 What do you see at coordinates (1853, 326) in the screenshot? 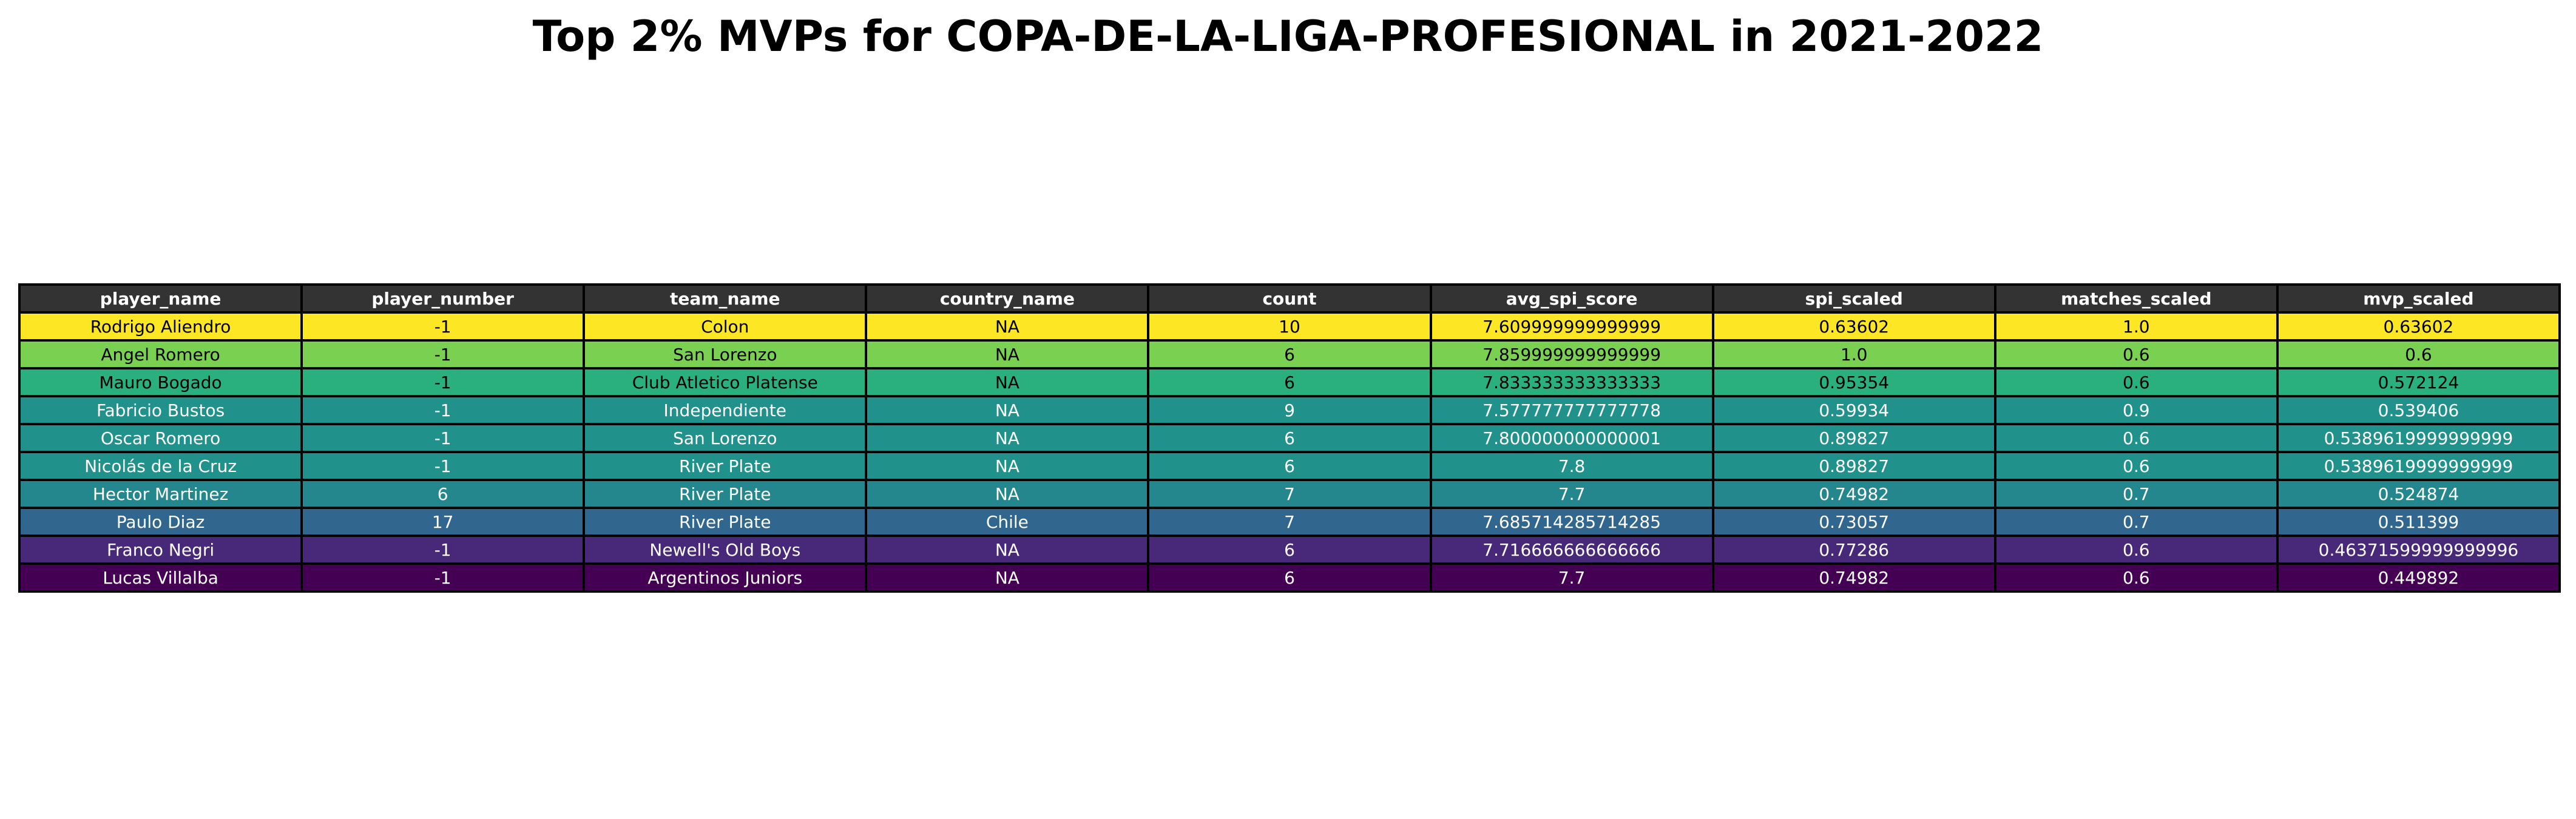
I see `cell-spi-scaled: 0.63602` at bounding box center [1853, 326].